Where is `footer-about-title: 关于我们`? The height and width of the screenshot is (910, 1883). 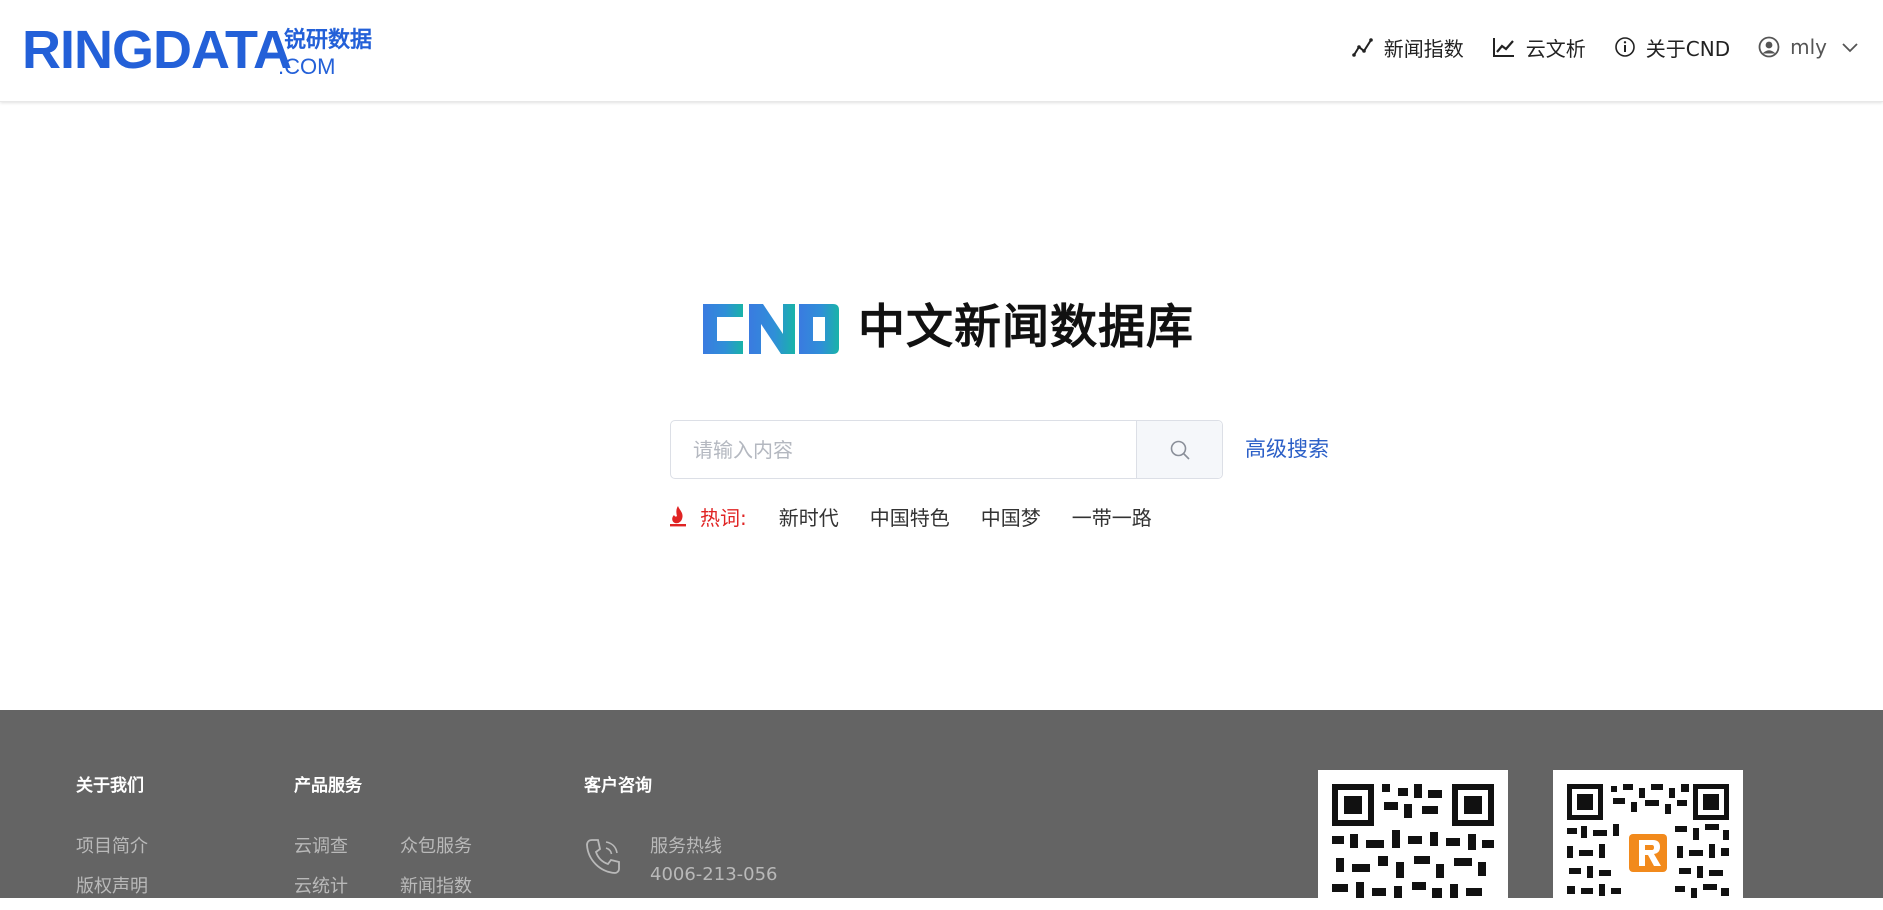 footer-about-title: 关于我们 is located at coordinates (110, 786).